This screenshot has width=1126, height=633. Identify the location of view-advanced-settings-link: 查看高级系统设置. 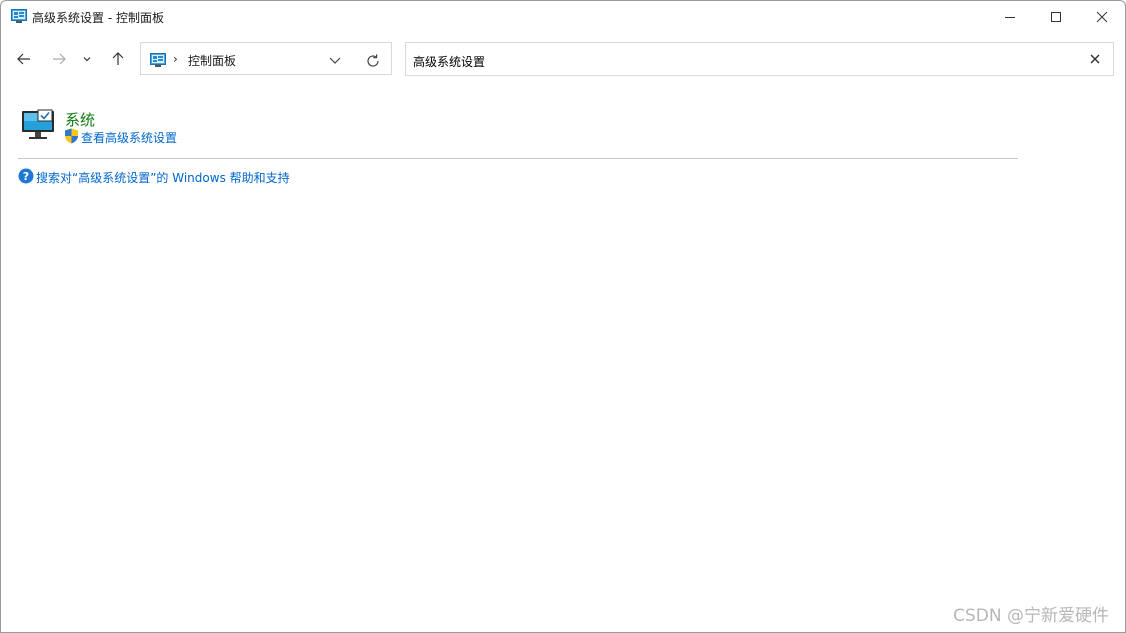
(129, 137).